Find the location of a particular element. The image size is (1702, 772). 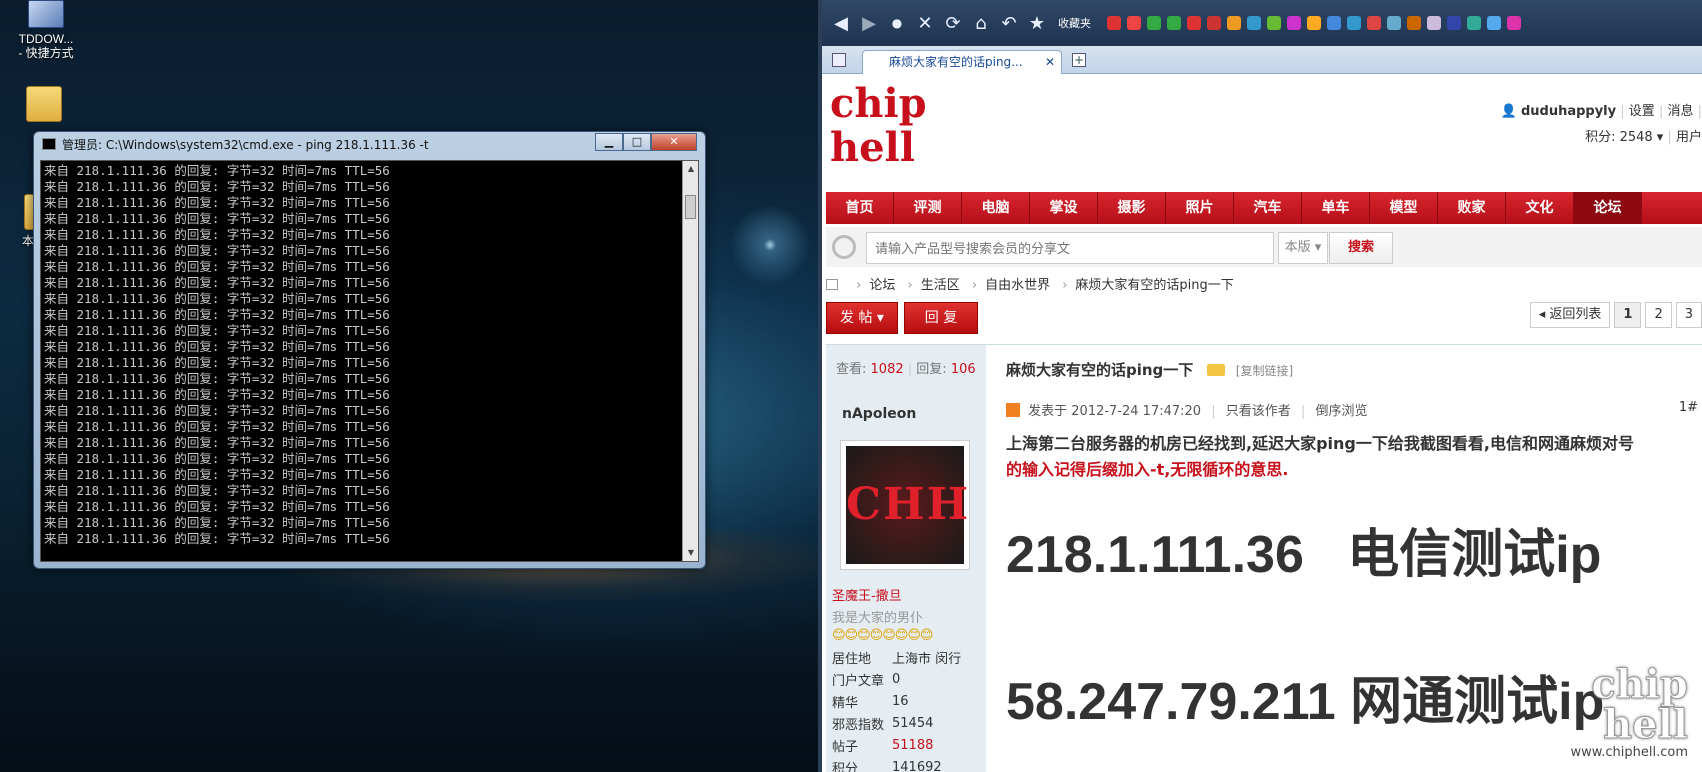

points-menu: 积分: 2548 ▾ is located at coordinates (1624, 137).